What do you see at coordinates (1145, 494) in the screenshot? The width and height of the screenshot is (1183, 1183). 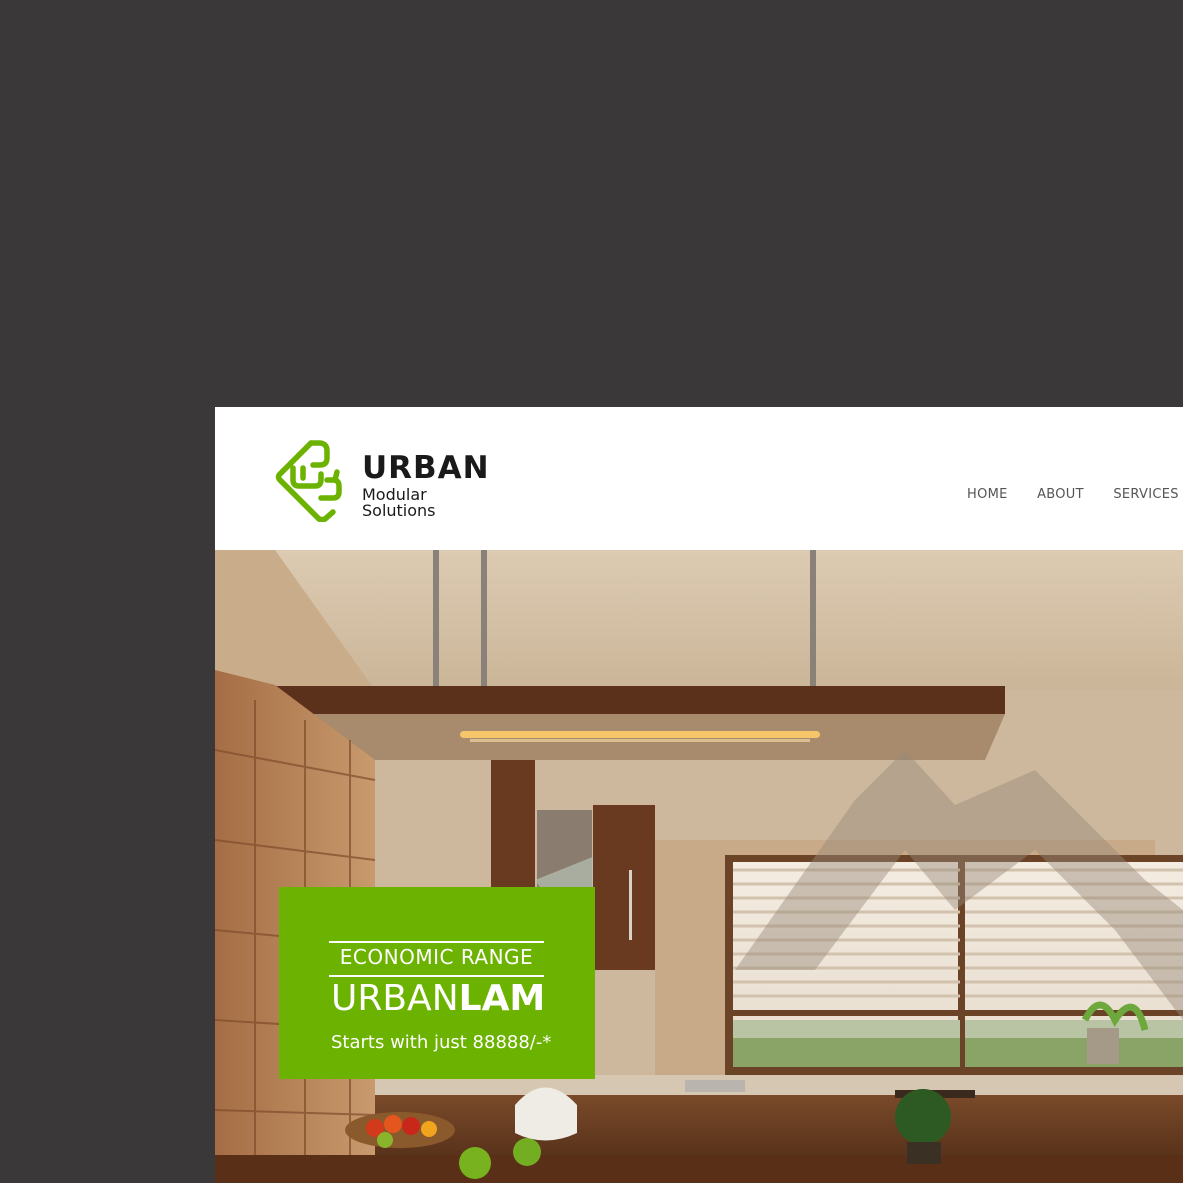 I see `nav-services: SERVICES` at bounding box center [1145, 494].